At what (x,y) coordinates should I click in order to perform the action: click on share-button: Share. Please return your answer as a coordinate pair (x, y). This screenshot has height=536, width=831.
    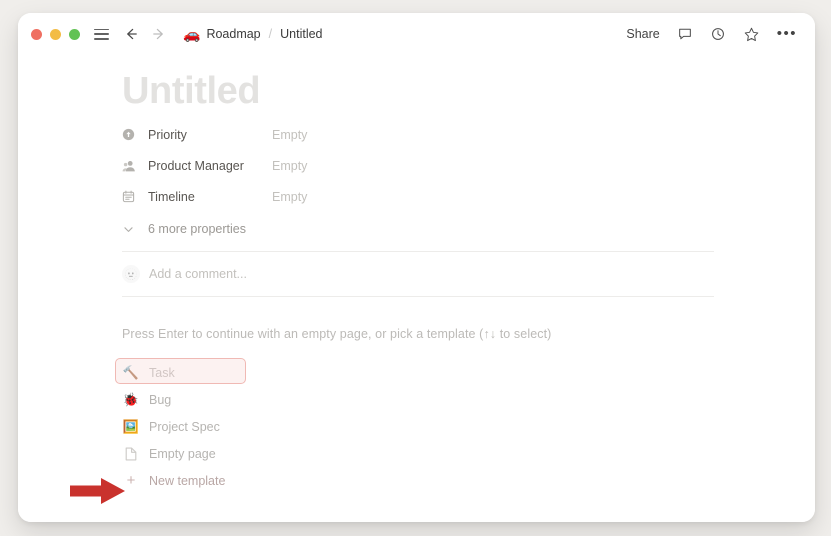
    Looking at the image, I should click on (642, 34).